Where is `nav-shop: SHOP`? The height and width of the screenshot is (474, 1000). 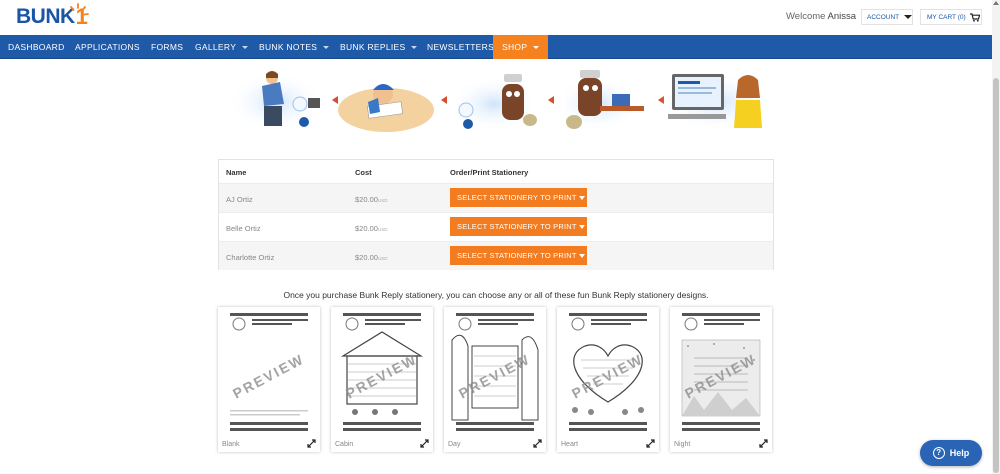 nav-shop: SHOP is located at coordinates (521, 47).